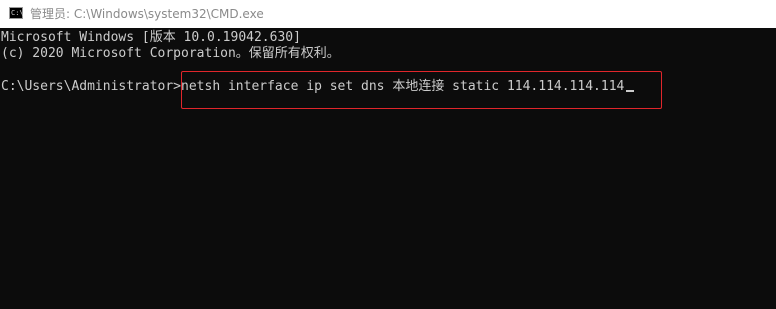 This screenshot has width=776, height=309. Describe the element at coordinates (91, 86) in the screenshot. I see `prompt-text: C:\Users\Administrator>` at that location.